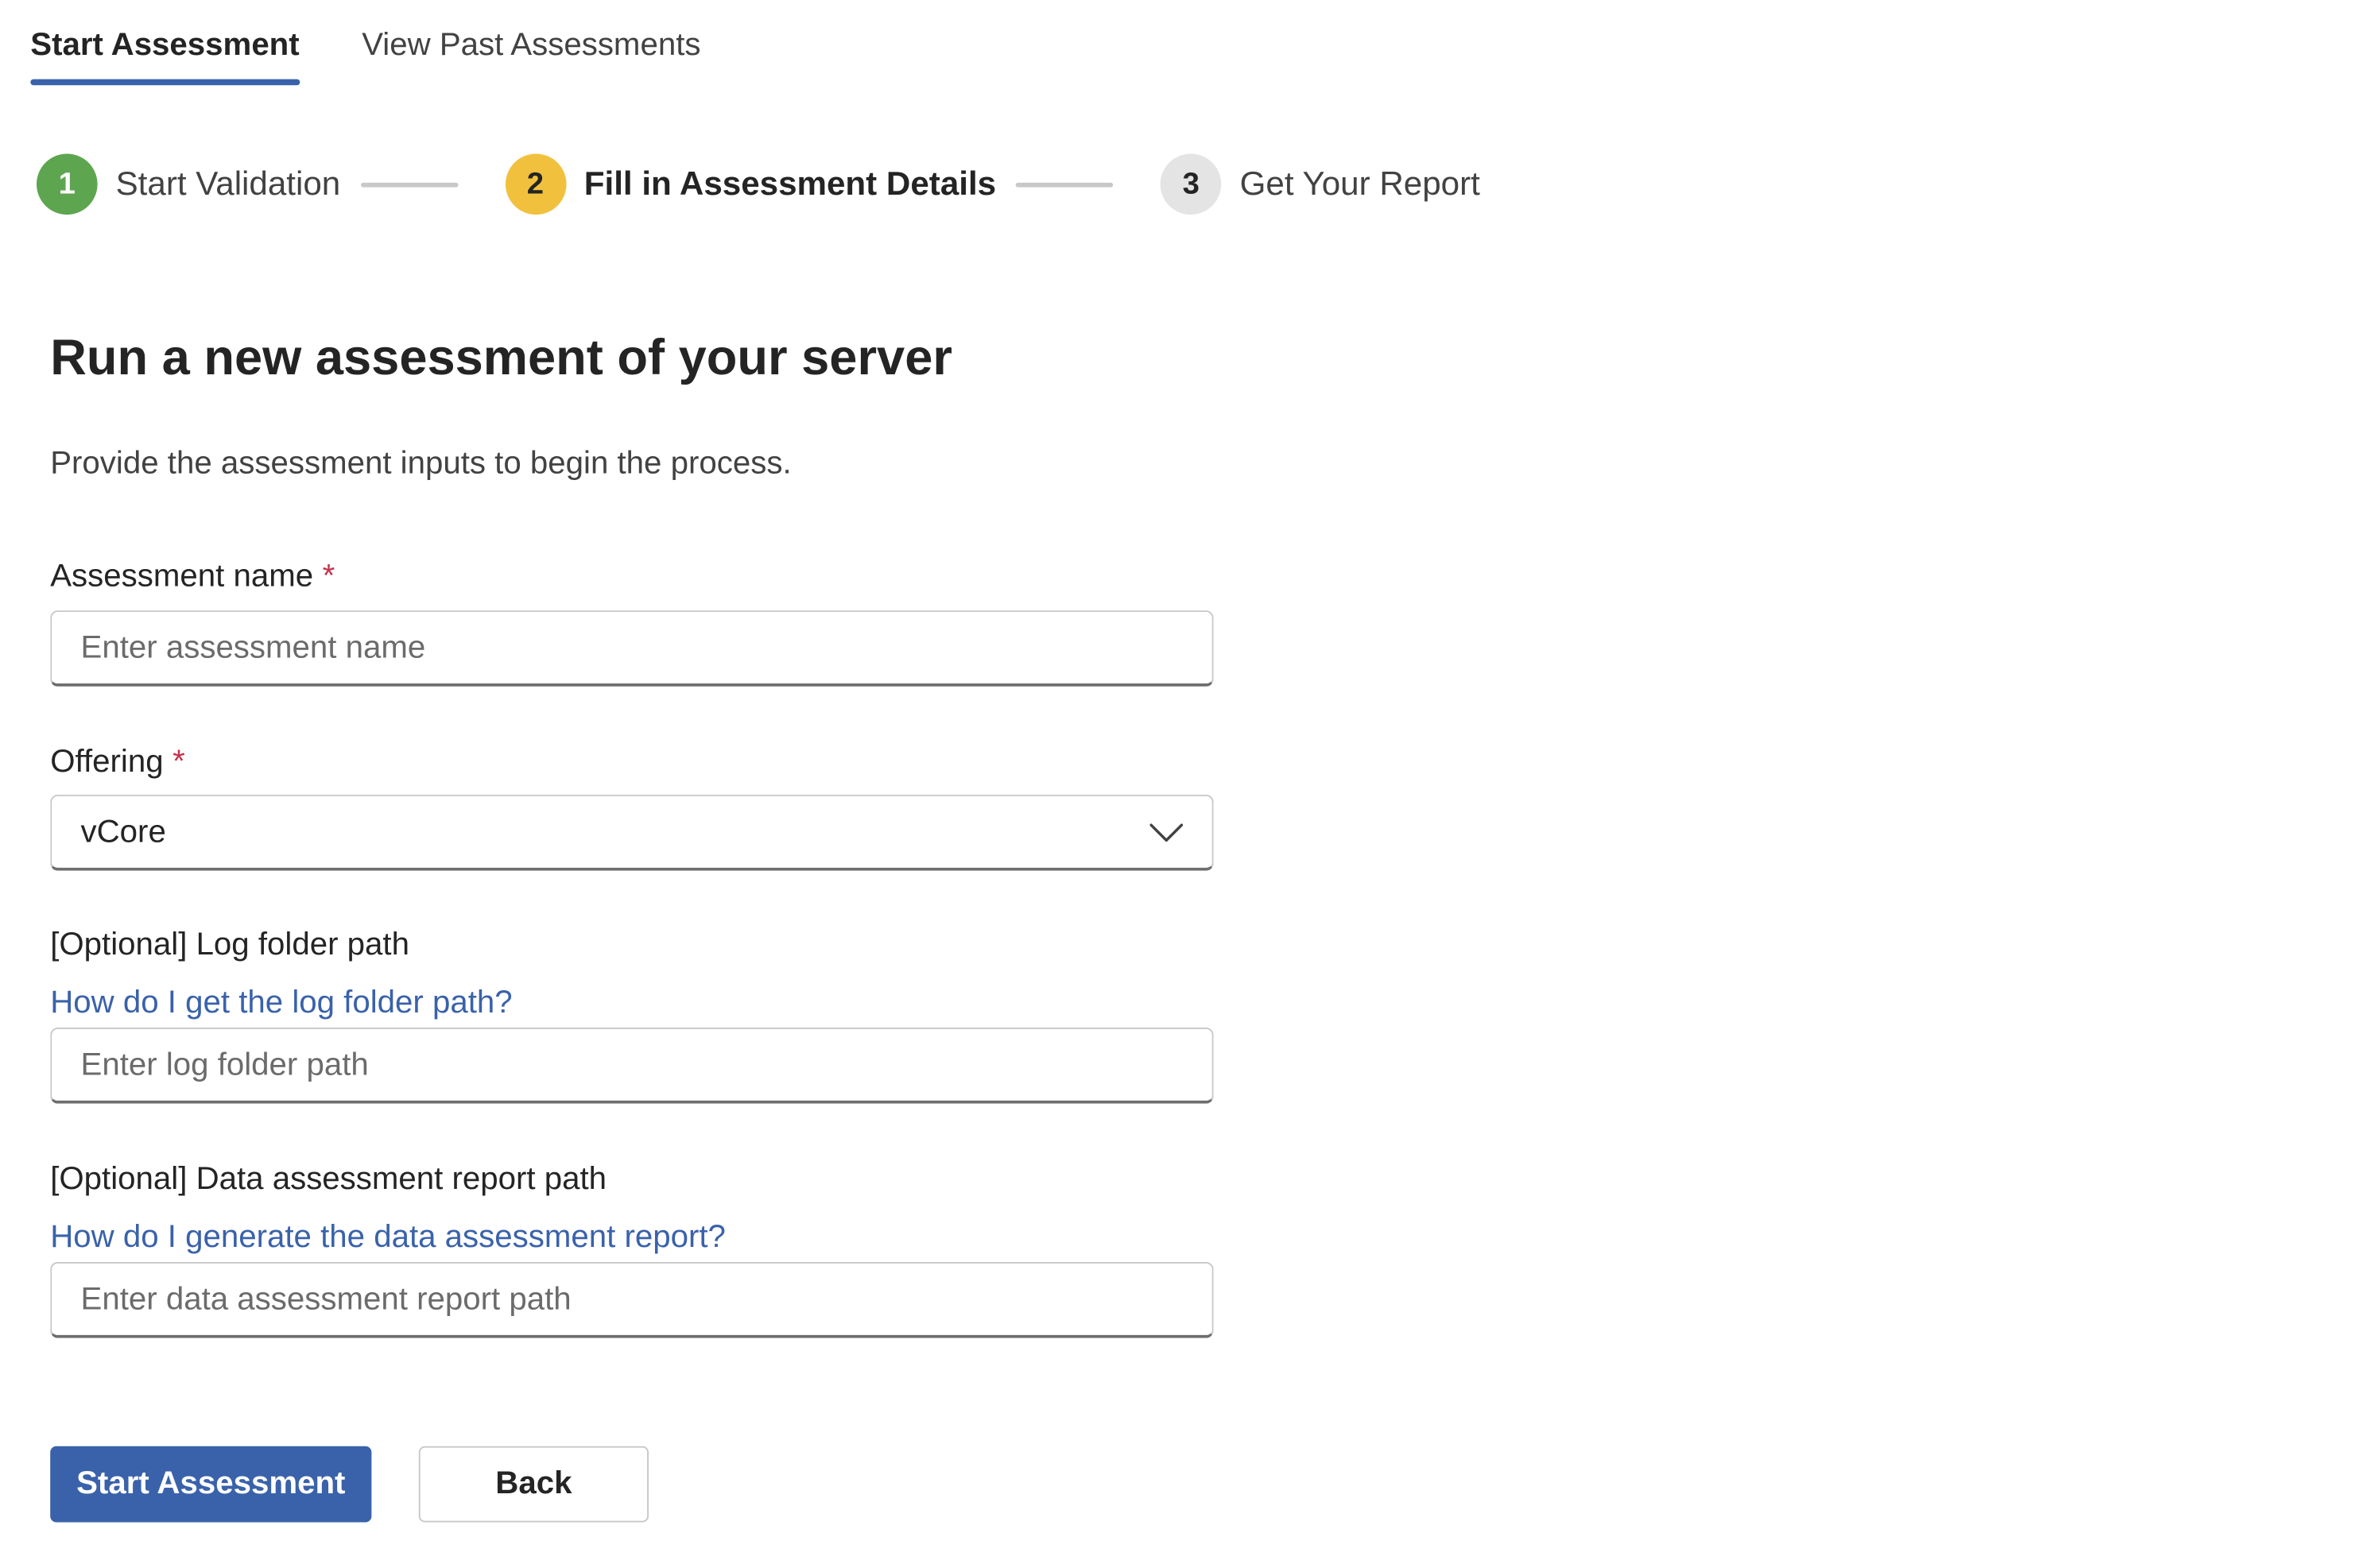 Image resolution: width=2380 pixels, height=1564 pixels. Describe the element at coordinates (210, 1484) in the screenshot. I see `start-assessment-button: Start Assessment` at that location.